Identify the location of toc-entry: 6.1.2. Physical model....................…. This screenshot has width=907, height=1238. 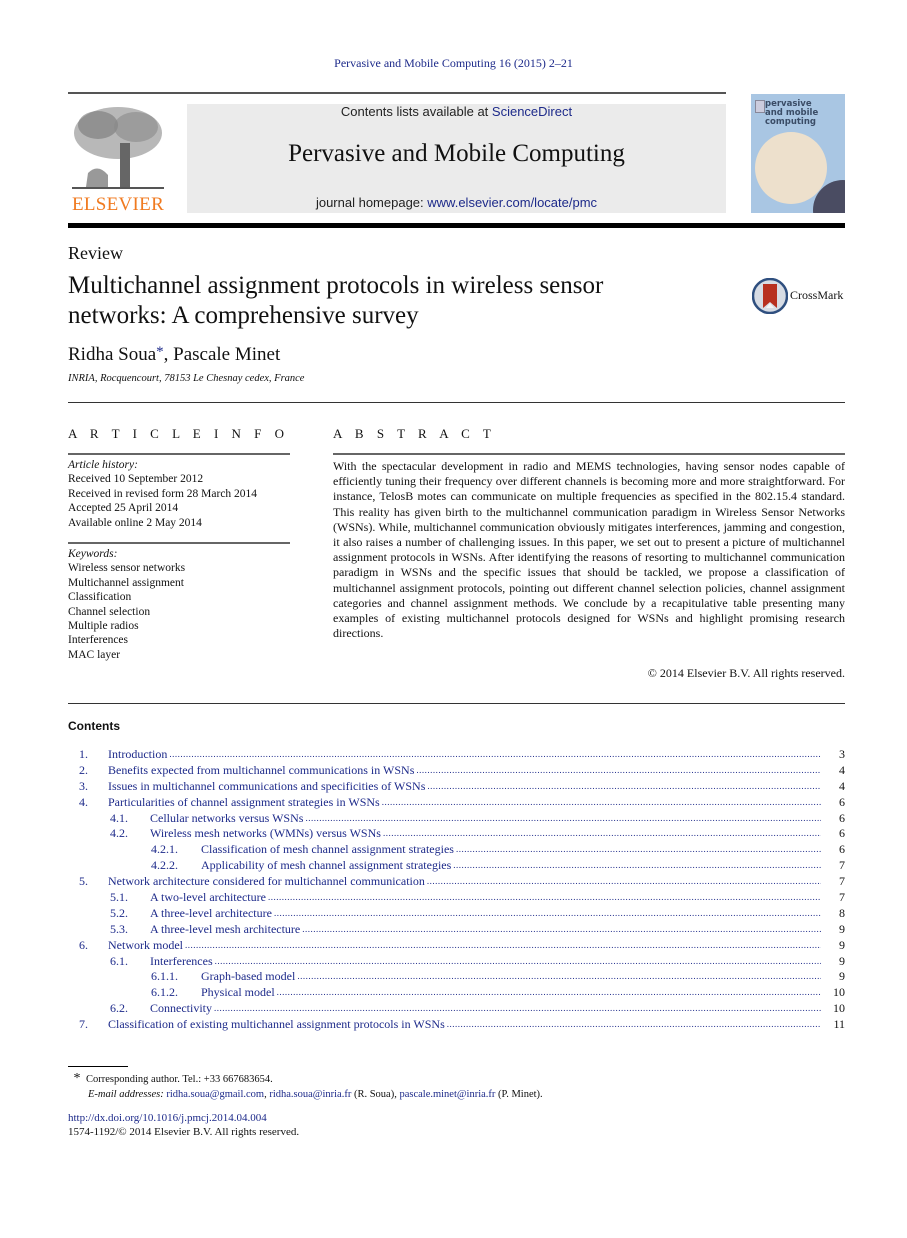
(456, 993).